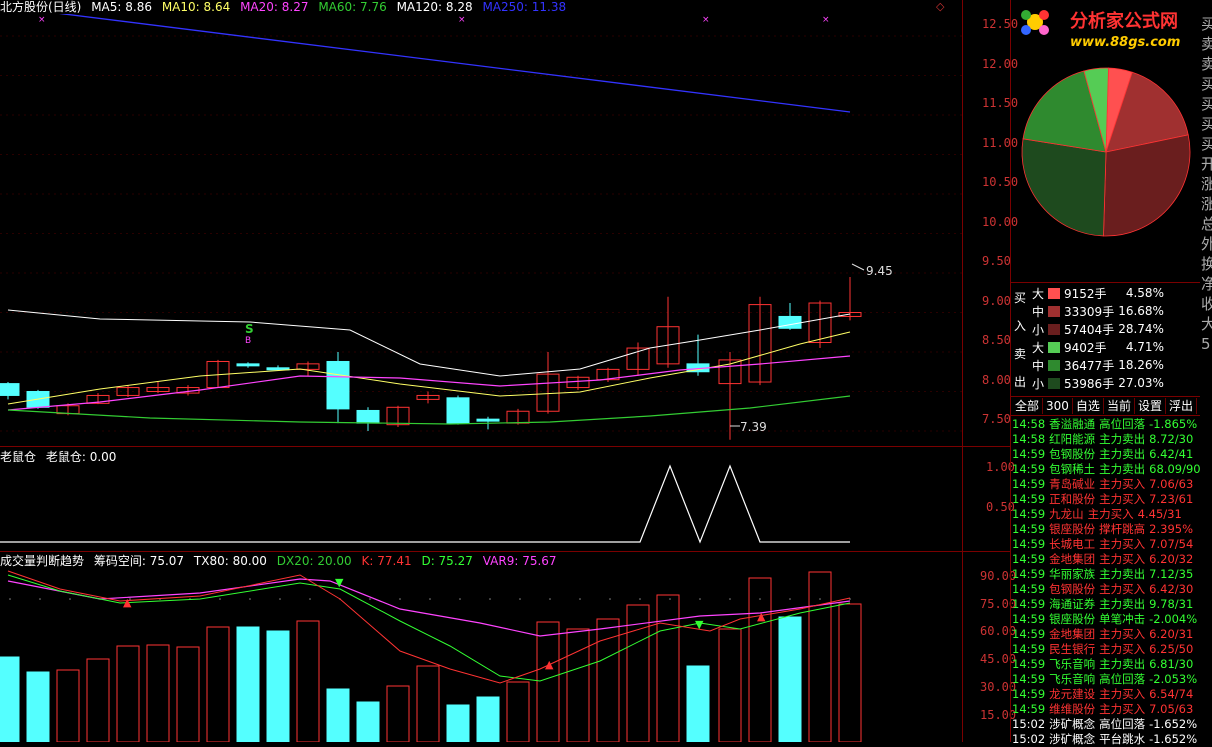  Describe the element at coordinates (1171, 529) in the screenshot. I see `tick-val: 2.395%` at that location.